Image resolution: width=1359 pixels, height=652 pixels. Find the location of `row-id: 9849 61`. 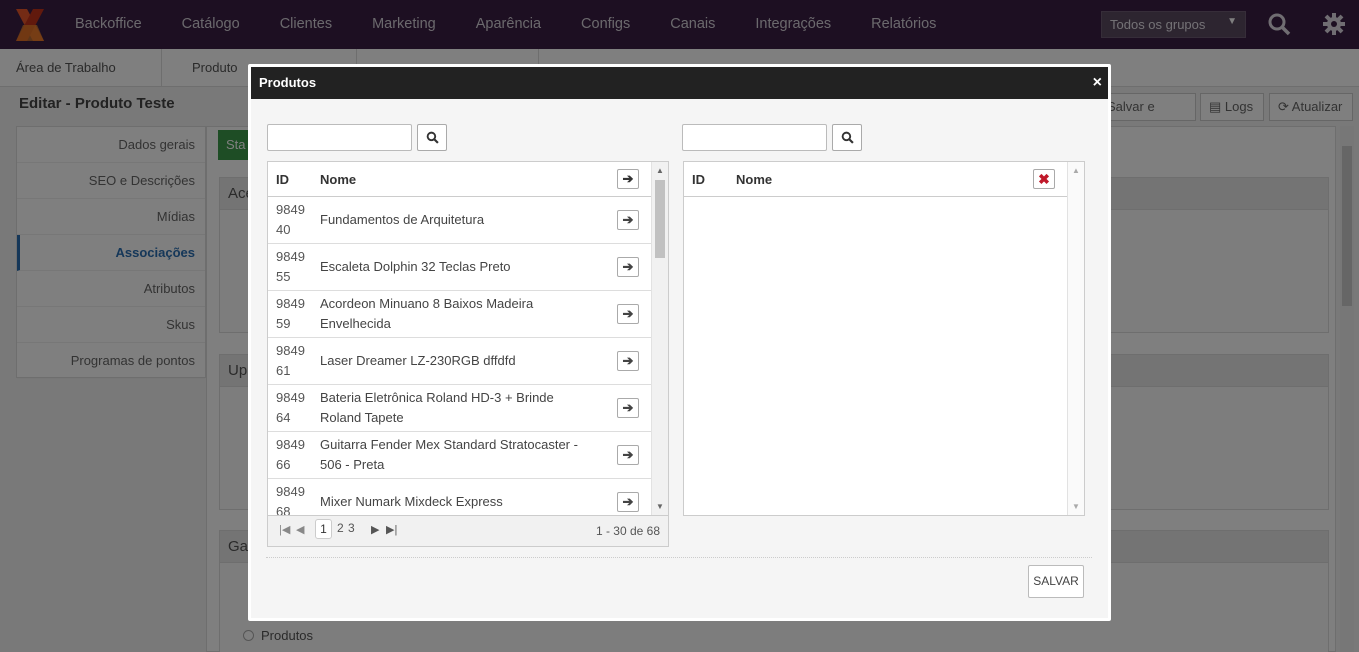

row-id: 9849 61 is located at coordinates (290, 360).